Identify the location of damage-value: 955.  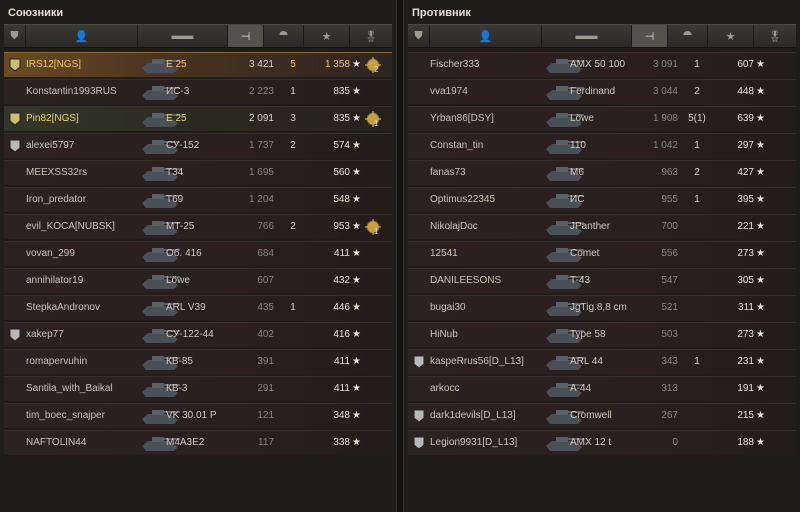
(669, 199).